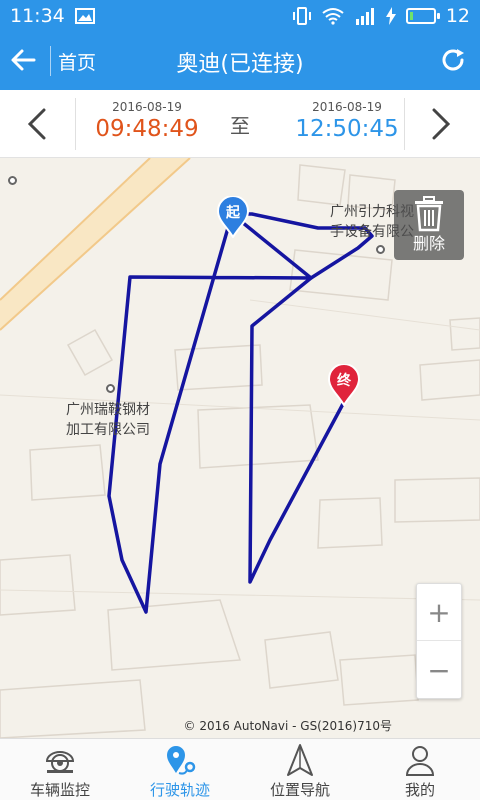  Describe the element at coordinates (333, 16) in the screenshot. I see `wifi-icon` at that location.